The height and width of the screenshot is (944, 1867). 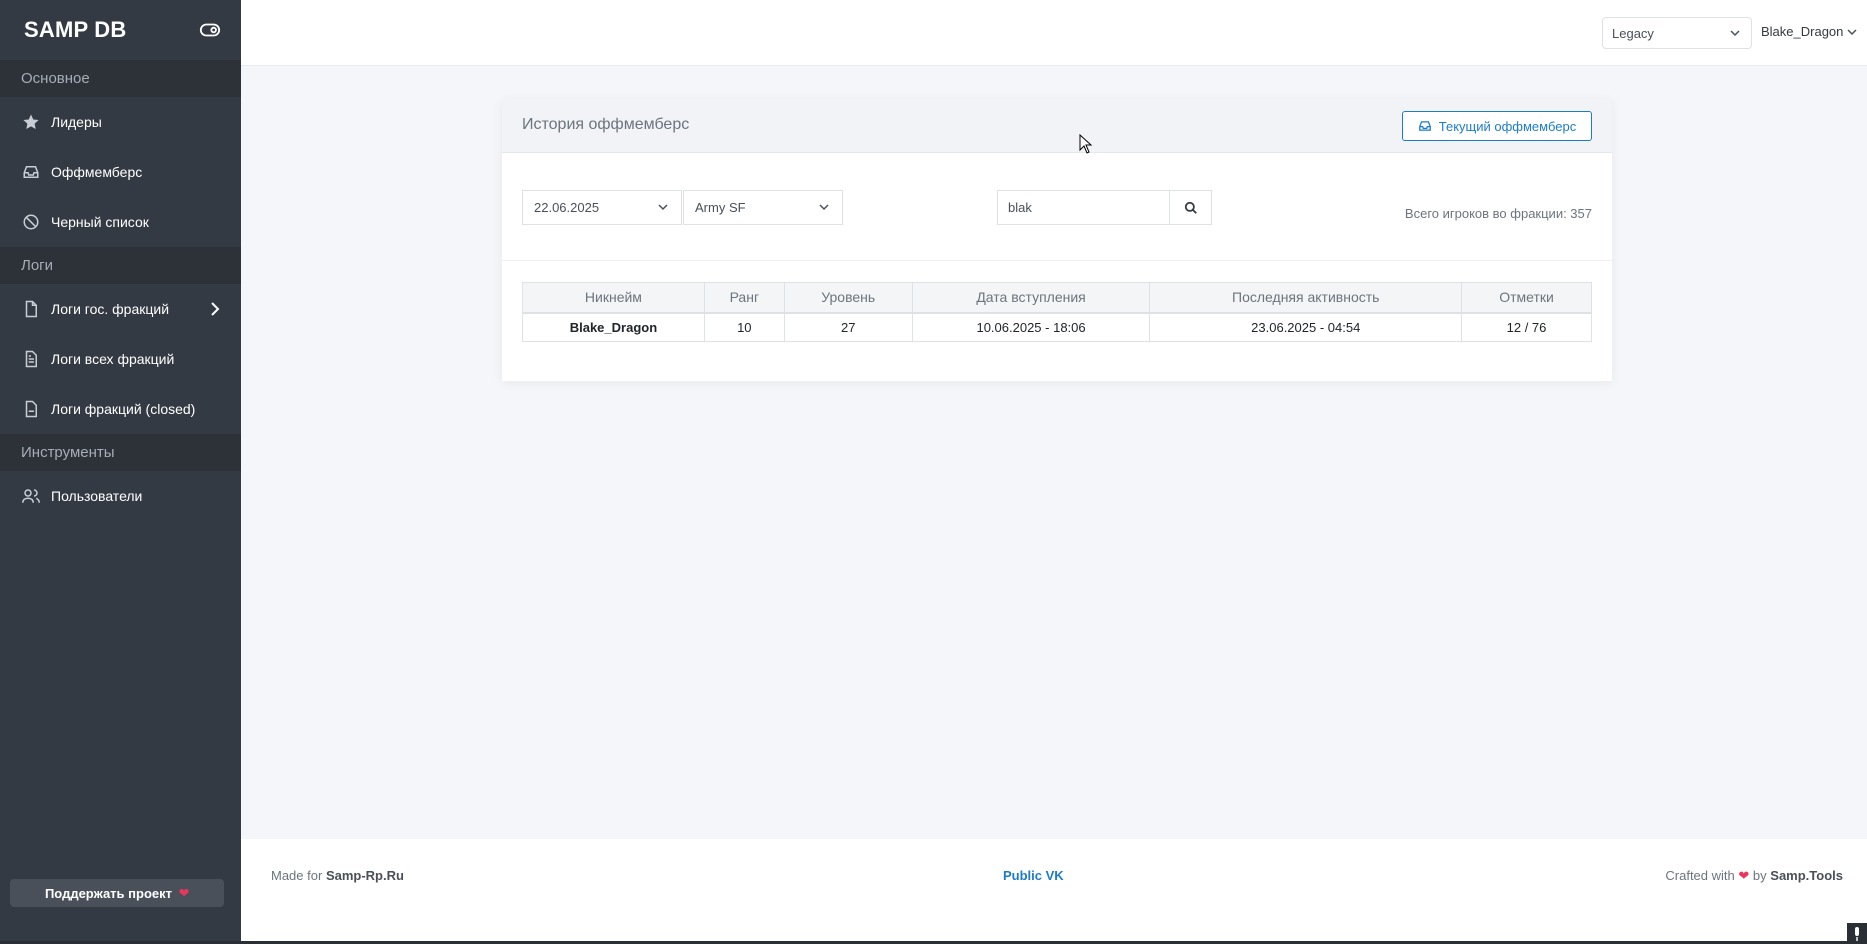 I want to click on chevron-right-icon, so click(x=215, y=309).